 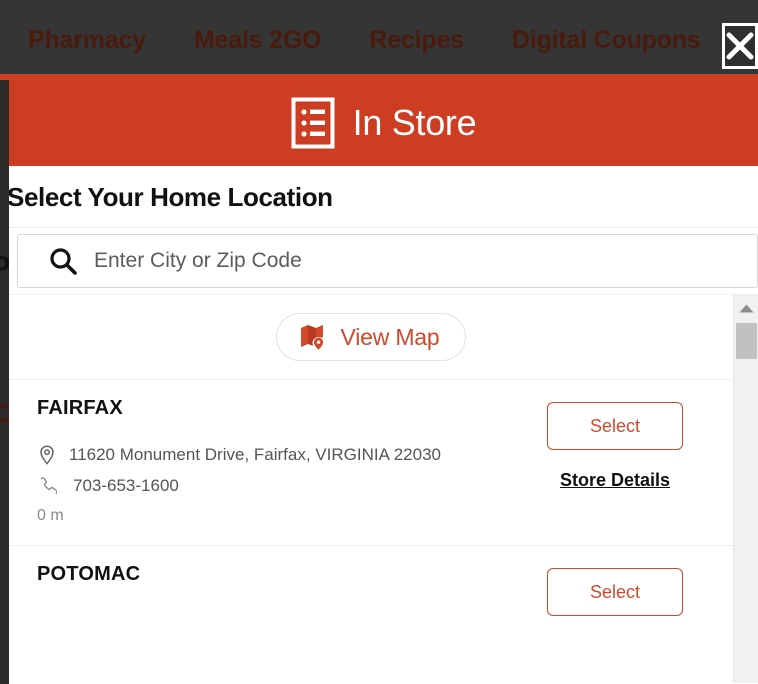 I want to click on store-phone: 703-653-1600, so click(x=126, y=485).